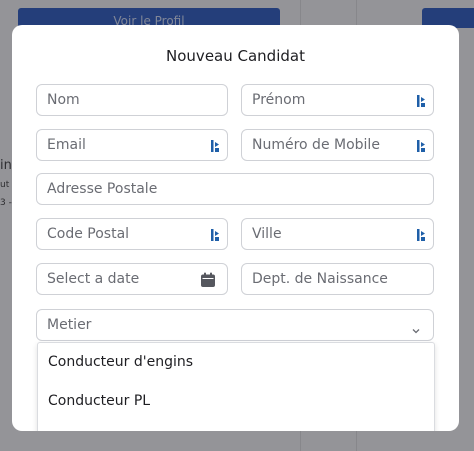 This screenshot has height=451, width=474. I want to click on metier-option: Conducteur PL, so click(99, 401).